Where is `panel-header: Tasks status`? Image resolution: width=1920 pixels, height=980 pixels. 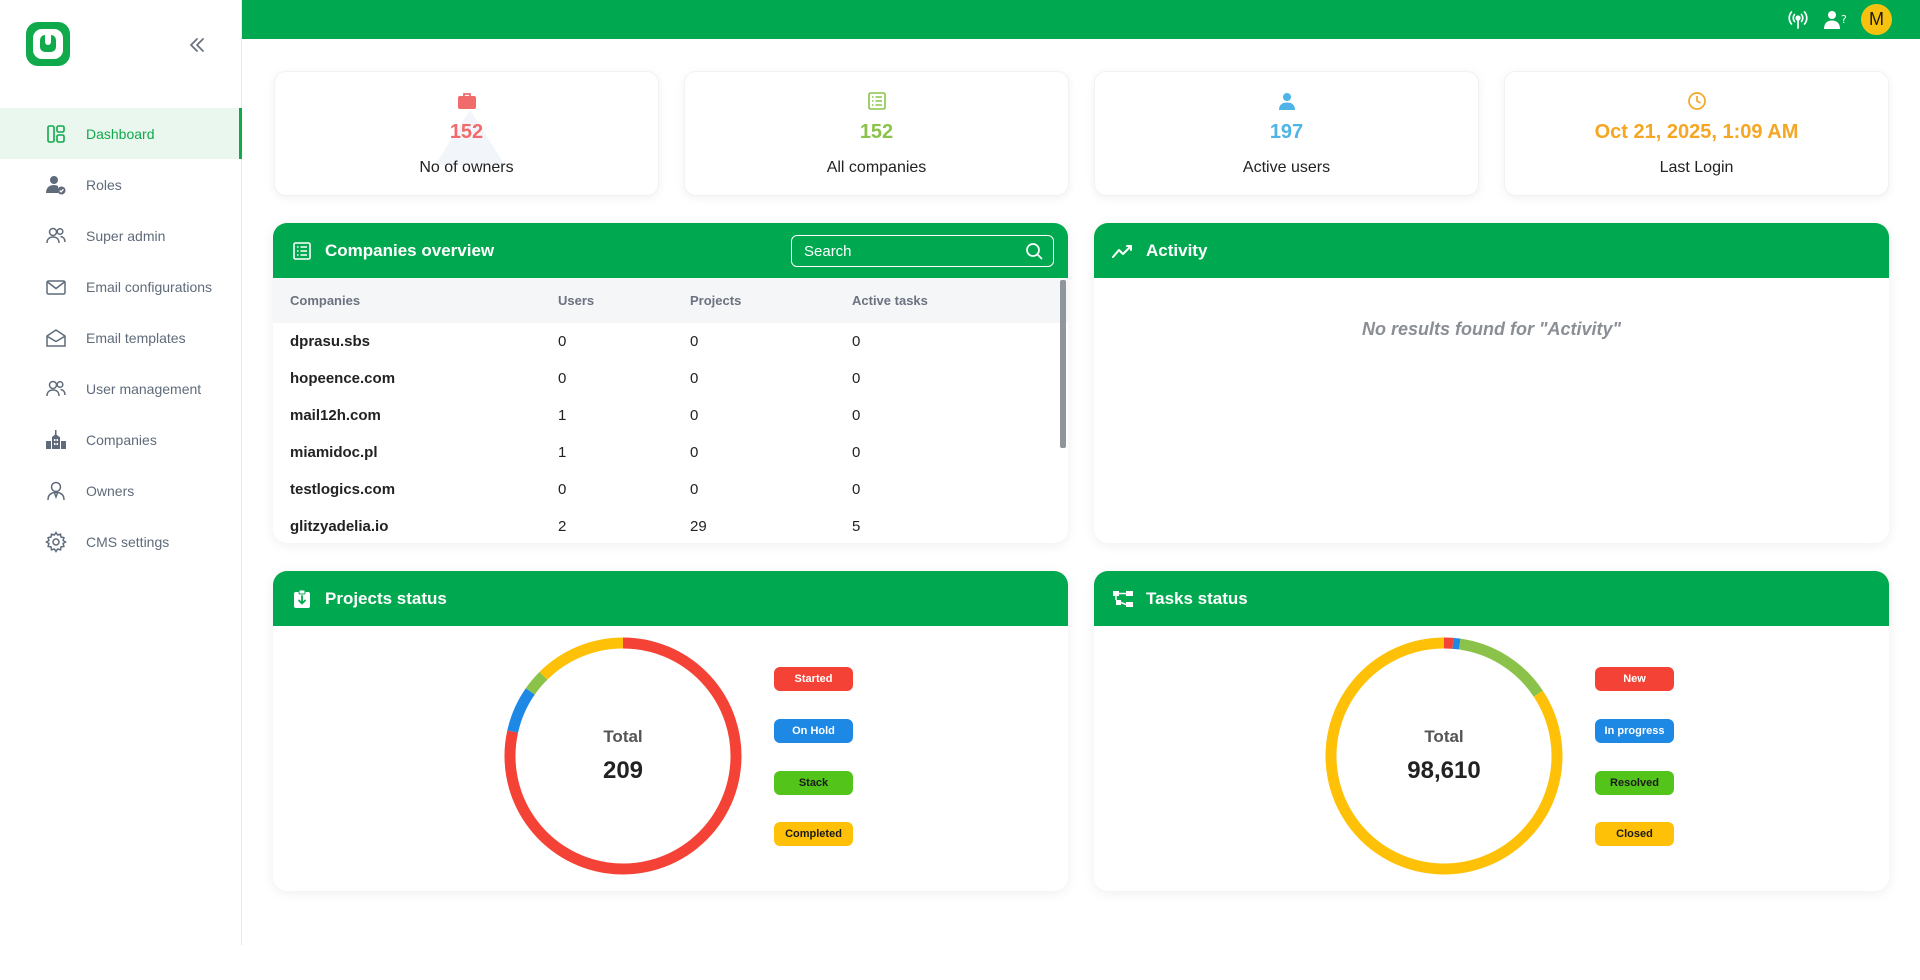 panel-header: Tasks status is located at coordinates (1491, 598).